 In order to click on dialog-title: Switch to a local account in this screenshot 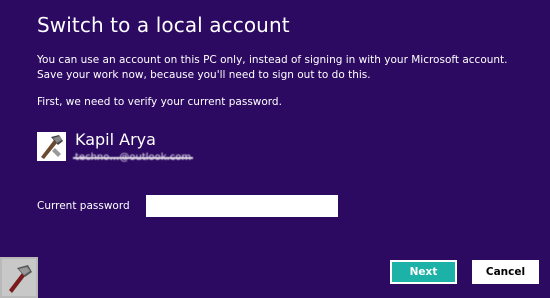, I will do `click(163, 25)`.